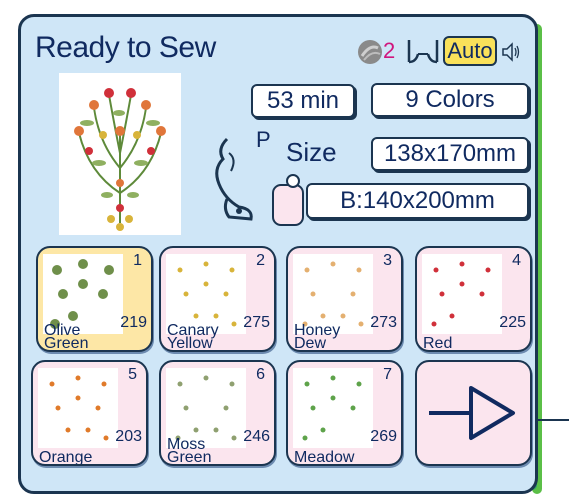 Image resolution: width=569 pixels, height=494 pixels. What do you see at coordinates (120, 159) in the screenshot?
I see `design-thumbnail` at bounding box center [120, 159].